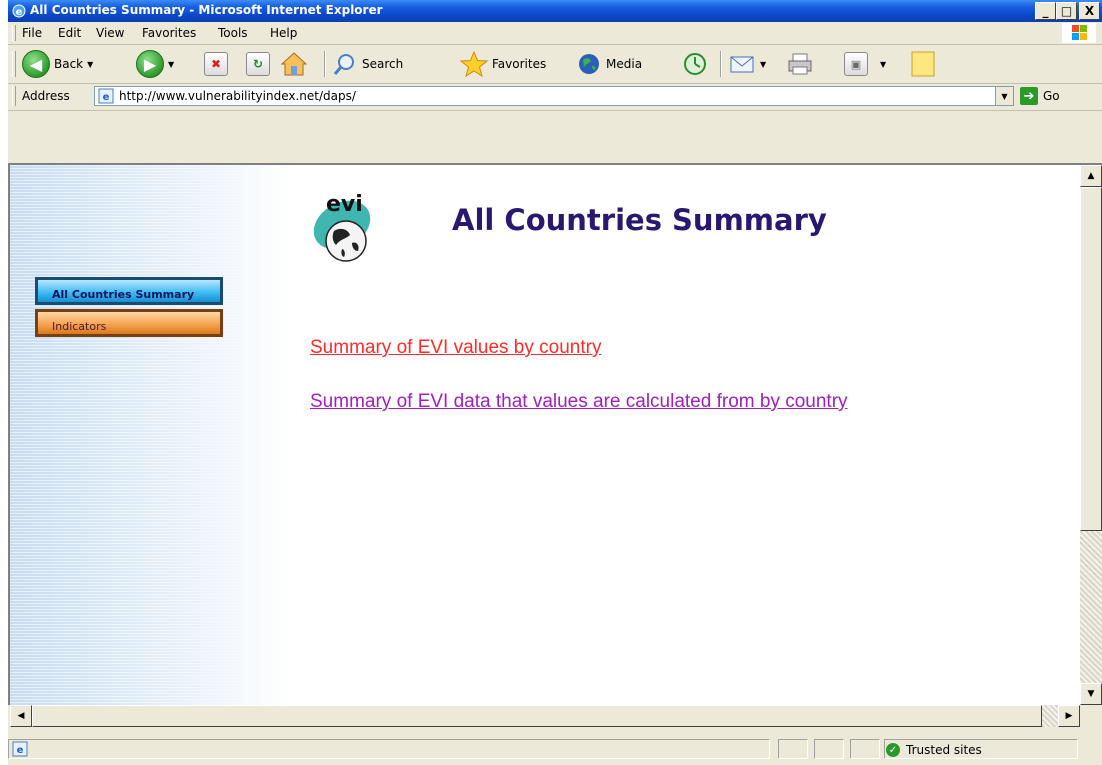 The height and width of the screenshot is (765, 1102). What do you see at coordinates (32, 33) in the screenshot?
I see `menu-file: File` at bounding box center [32, 33].